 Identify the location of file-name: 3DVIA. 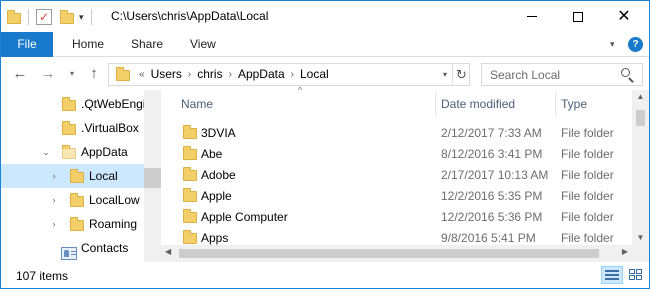
(218, 132).